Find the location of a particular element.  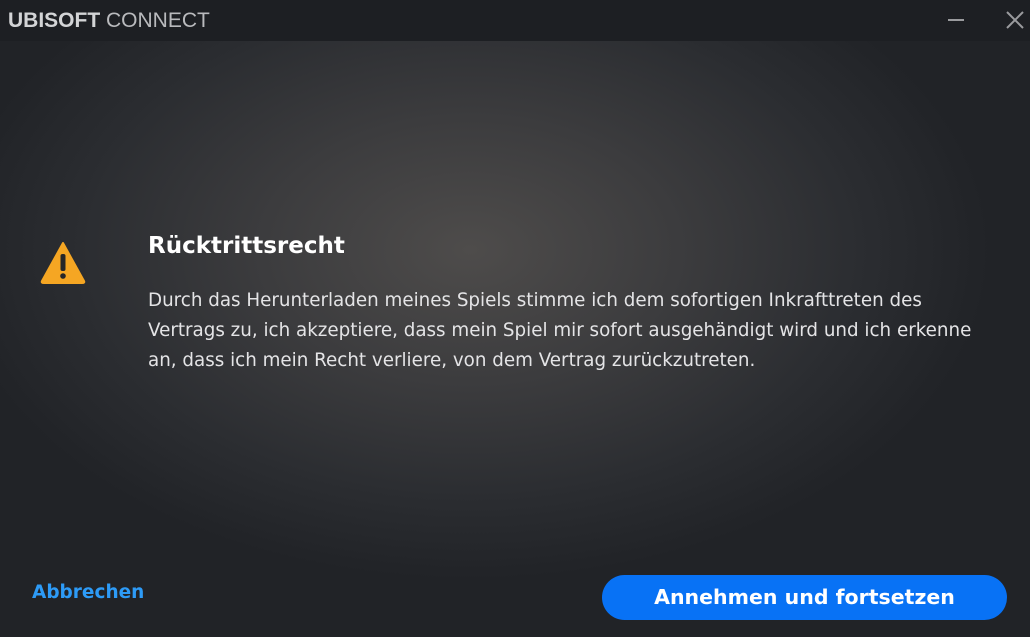

dialog-title: Rücktrittsrecht is located at coordinates (246, 246).